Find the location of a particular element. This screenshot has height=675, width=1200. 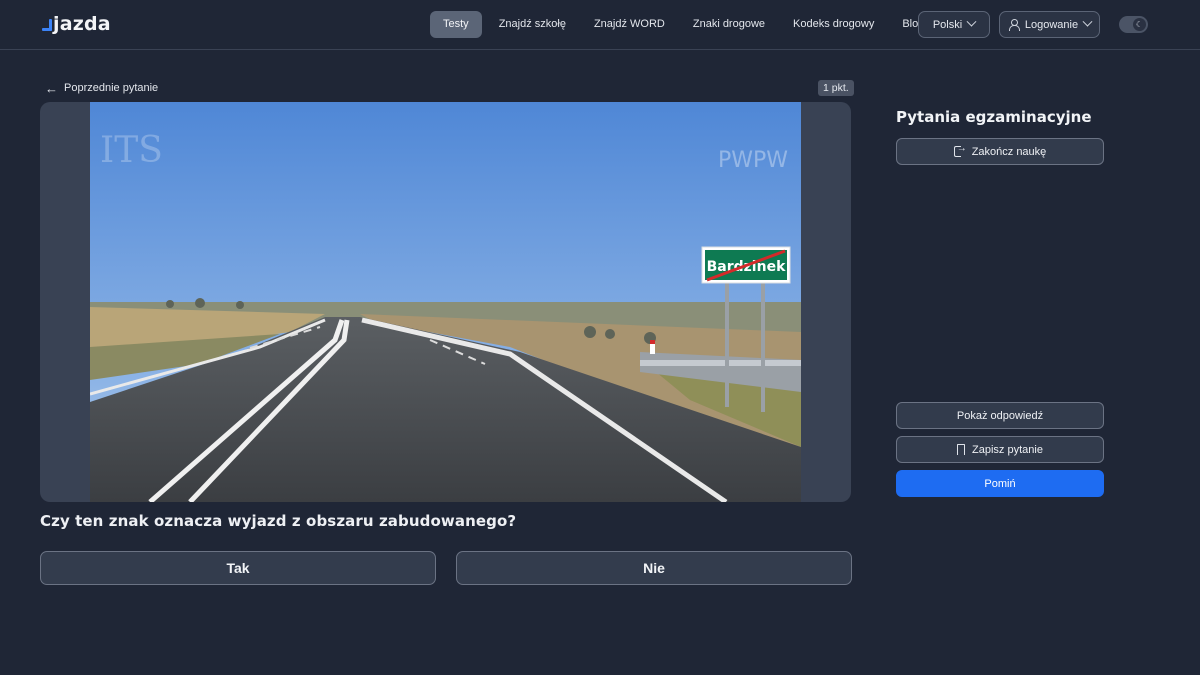

nav-item-find-school: Znajdź szkołę is located at coordinates (532, 24).